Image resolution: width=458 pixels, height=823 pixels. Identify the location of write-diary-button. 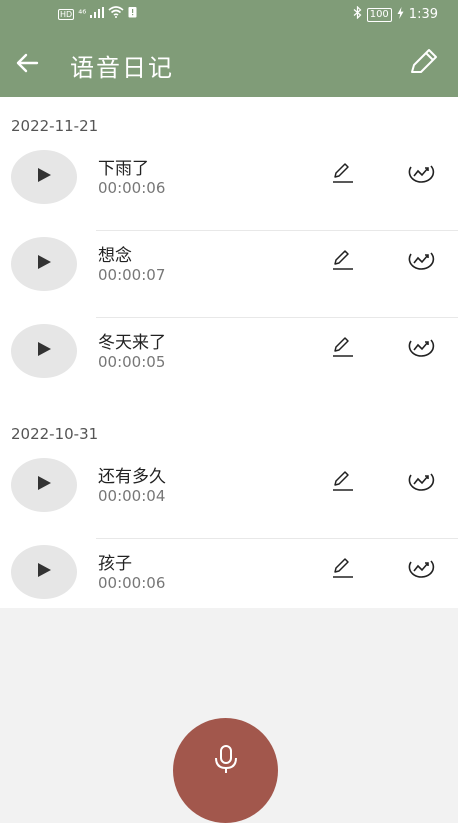
(424, 64).